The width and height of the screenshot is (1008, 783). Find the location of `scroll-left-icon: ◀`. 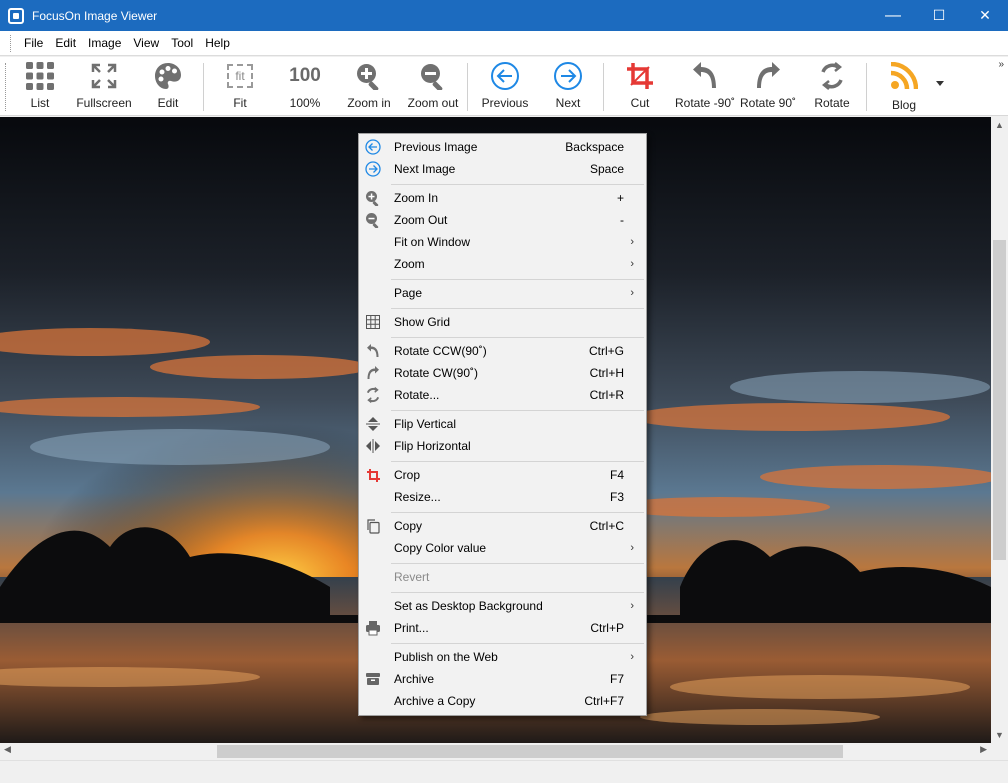

scroll-left-icon: ◀ is located at coordinates (7, 749).